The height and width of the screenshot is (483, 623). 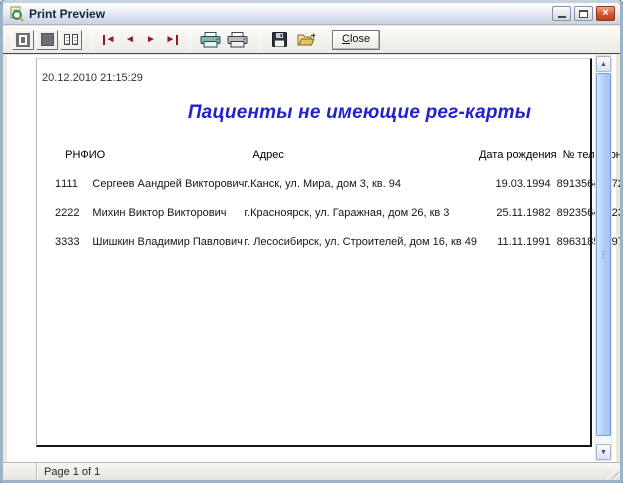 I want to click on close-button-label: C, so click(x=346, y=38).